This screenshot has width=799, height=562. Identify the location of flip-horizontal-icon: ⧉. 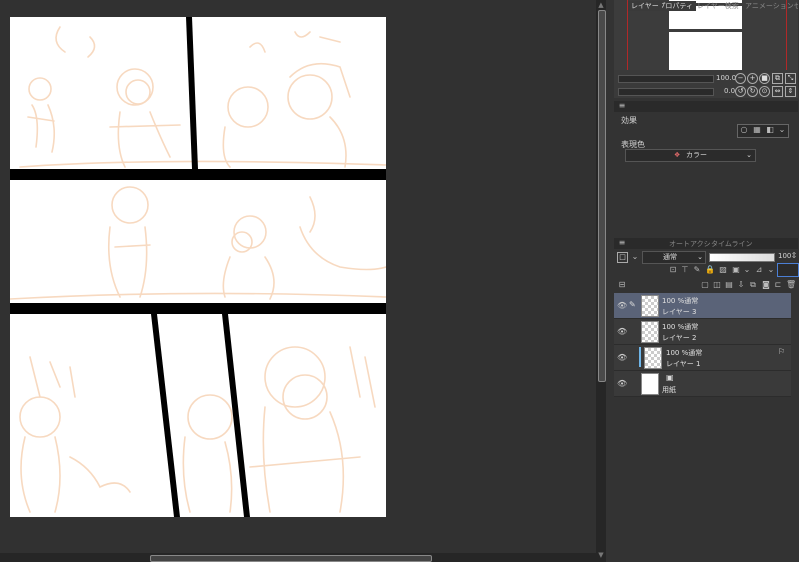
(777, 78).